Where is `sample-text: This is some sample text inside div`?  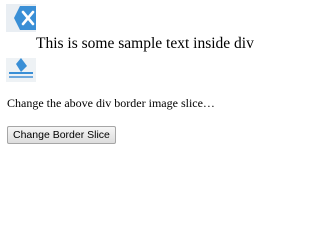
sample-text: This is some sample text inside div is located at coordinates (145, 43).